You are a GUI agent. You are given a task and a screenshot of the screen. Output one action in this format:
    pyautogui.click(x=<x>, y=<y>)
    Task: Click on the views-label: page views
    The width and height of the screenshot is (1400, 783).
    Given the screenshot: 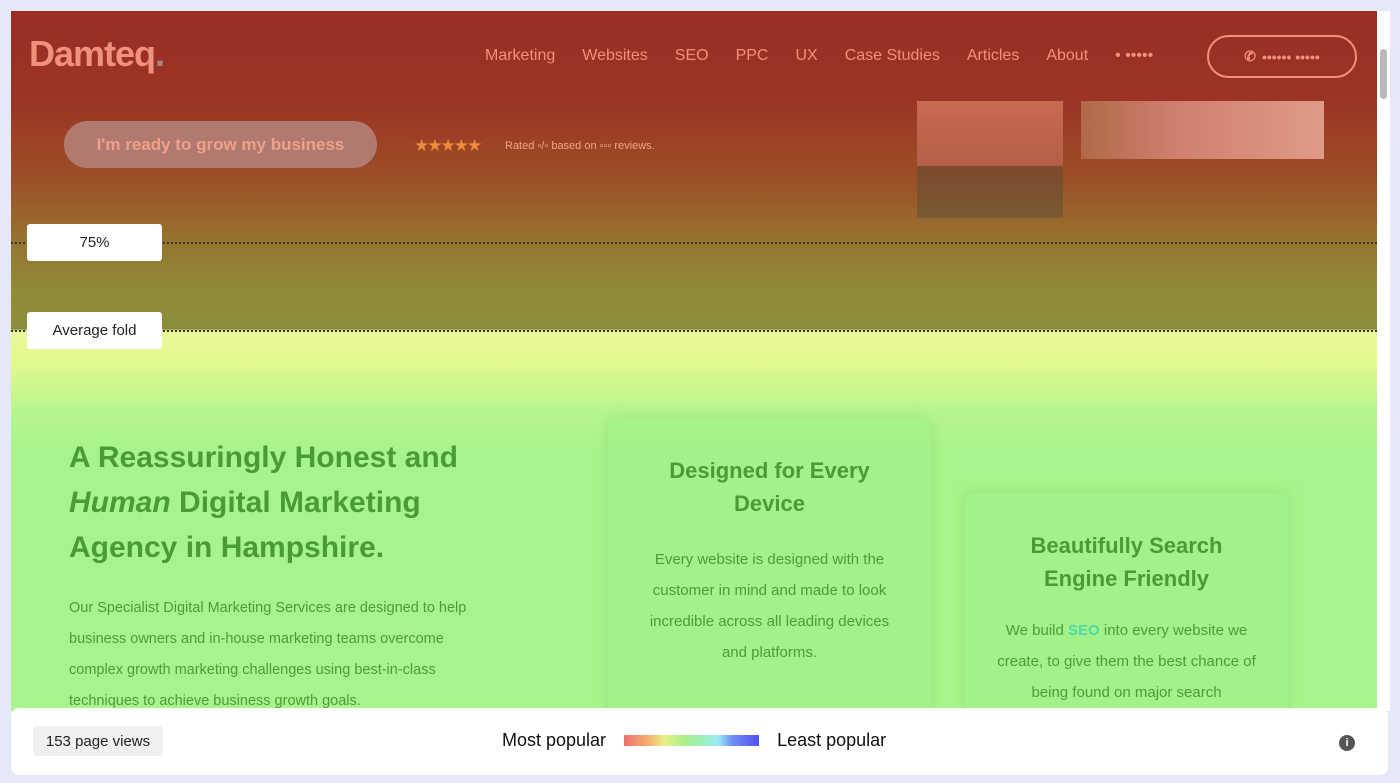 What is the action you would take?
    pyautogui.click(x=113, y=741)
    